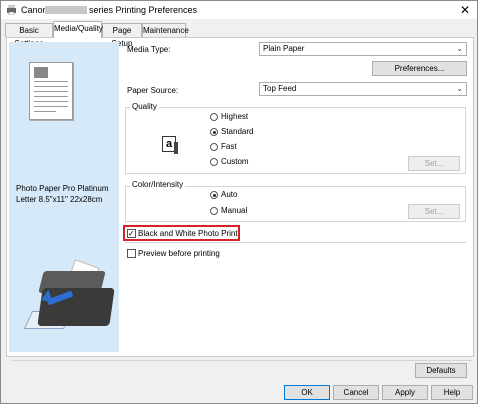  I want to click on window-title-prefix: Canon, so click(34, 10).